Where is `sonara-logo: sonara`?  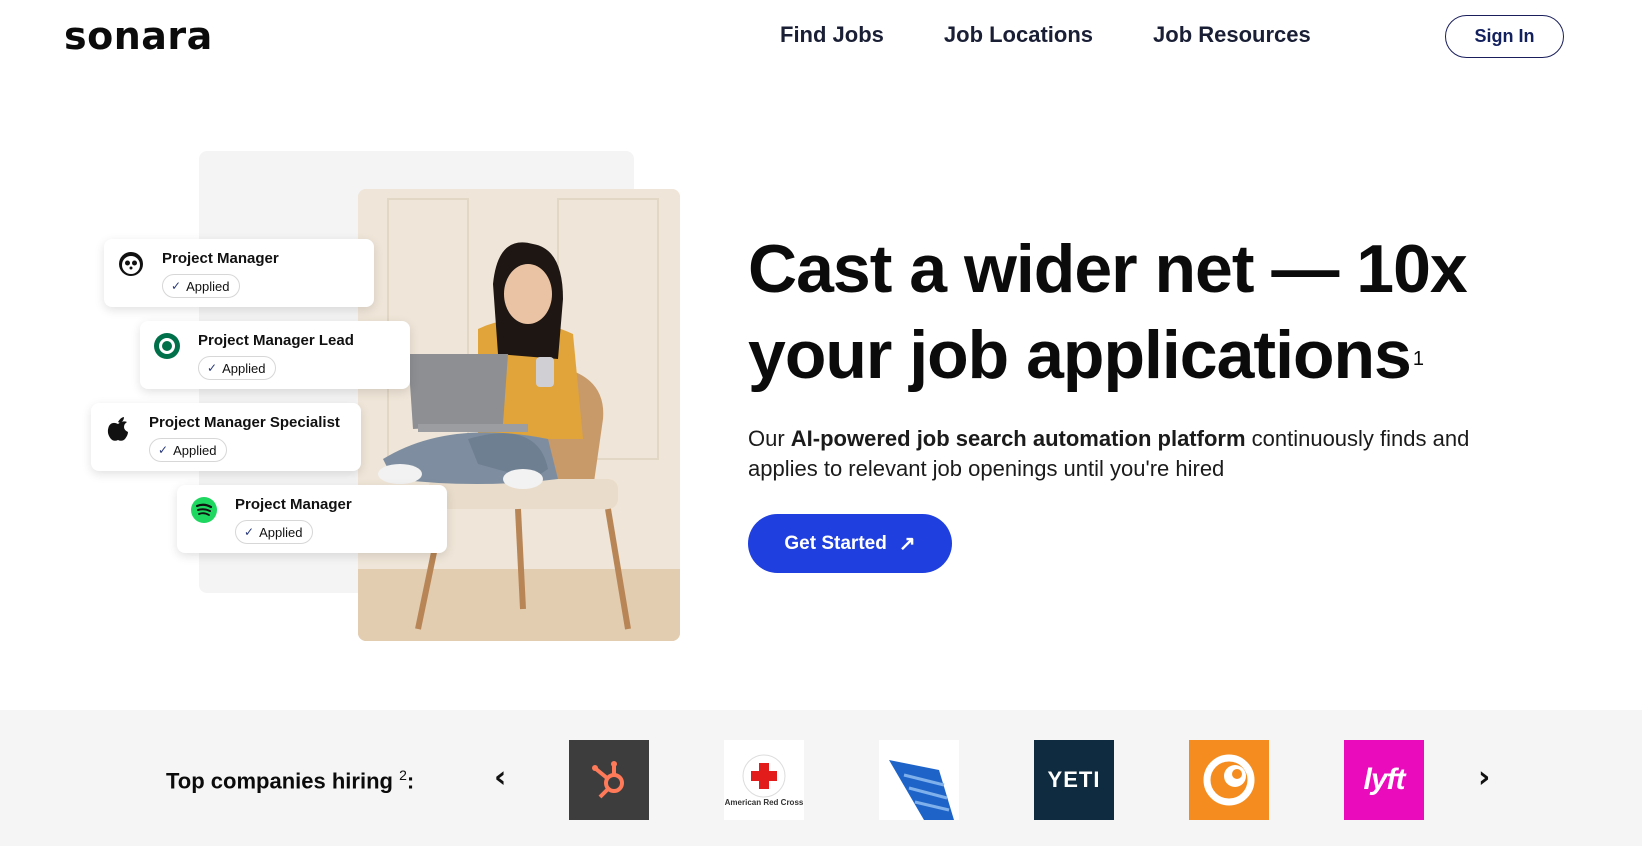
sonara-logo: sonara is located at coordinates (138, 36).